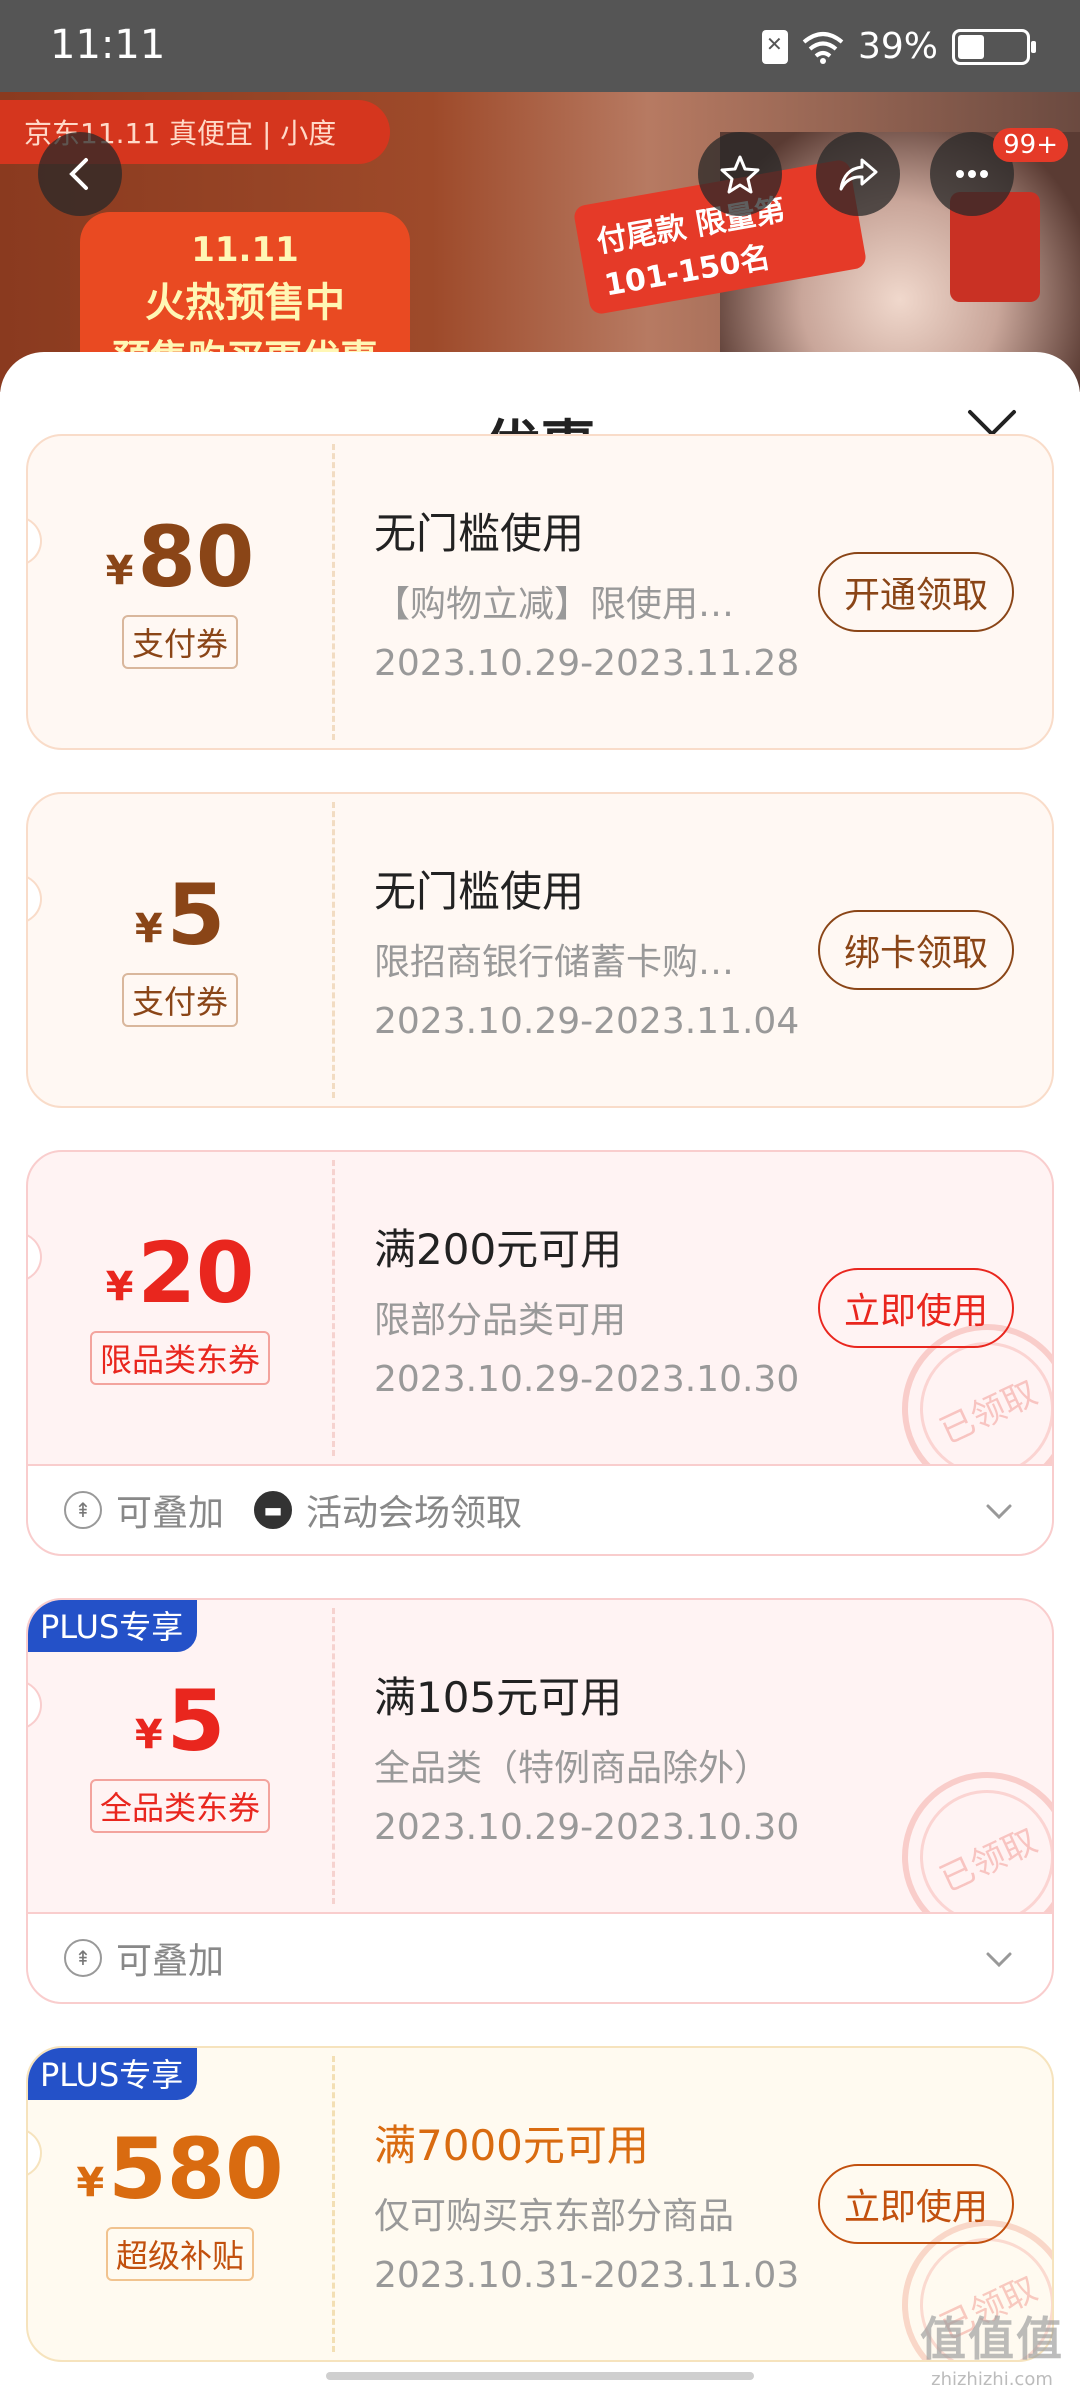 The height and width of the screenshot is (2400, 1080). Describe the element at coordinates (540, 2376) in the screenshot. I see `home-indicator` at that location.